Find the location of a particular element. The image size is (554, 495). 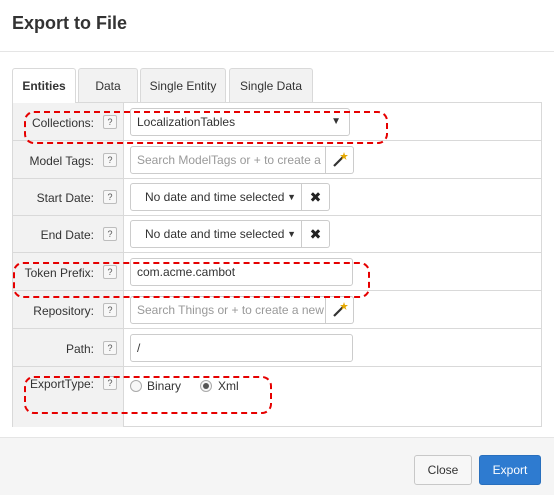

repository-label: Repository: is located at coordinates (63, 311).